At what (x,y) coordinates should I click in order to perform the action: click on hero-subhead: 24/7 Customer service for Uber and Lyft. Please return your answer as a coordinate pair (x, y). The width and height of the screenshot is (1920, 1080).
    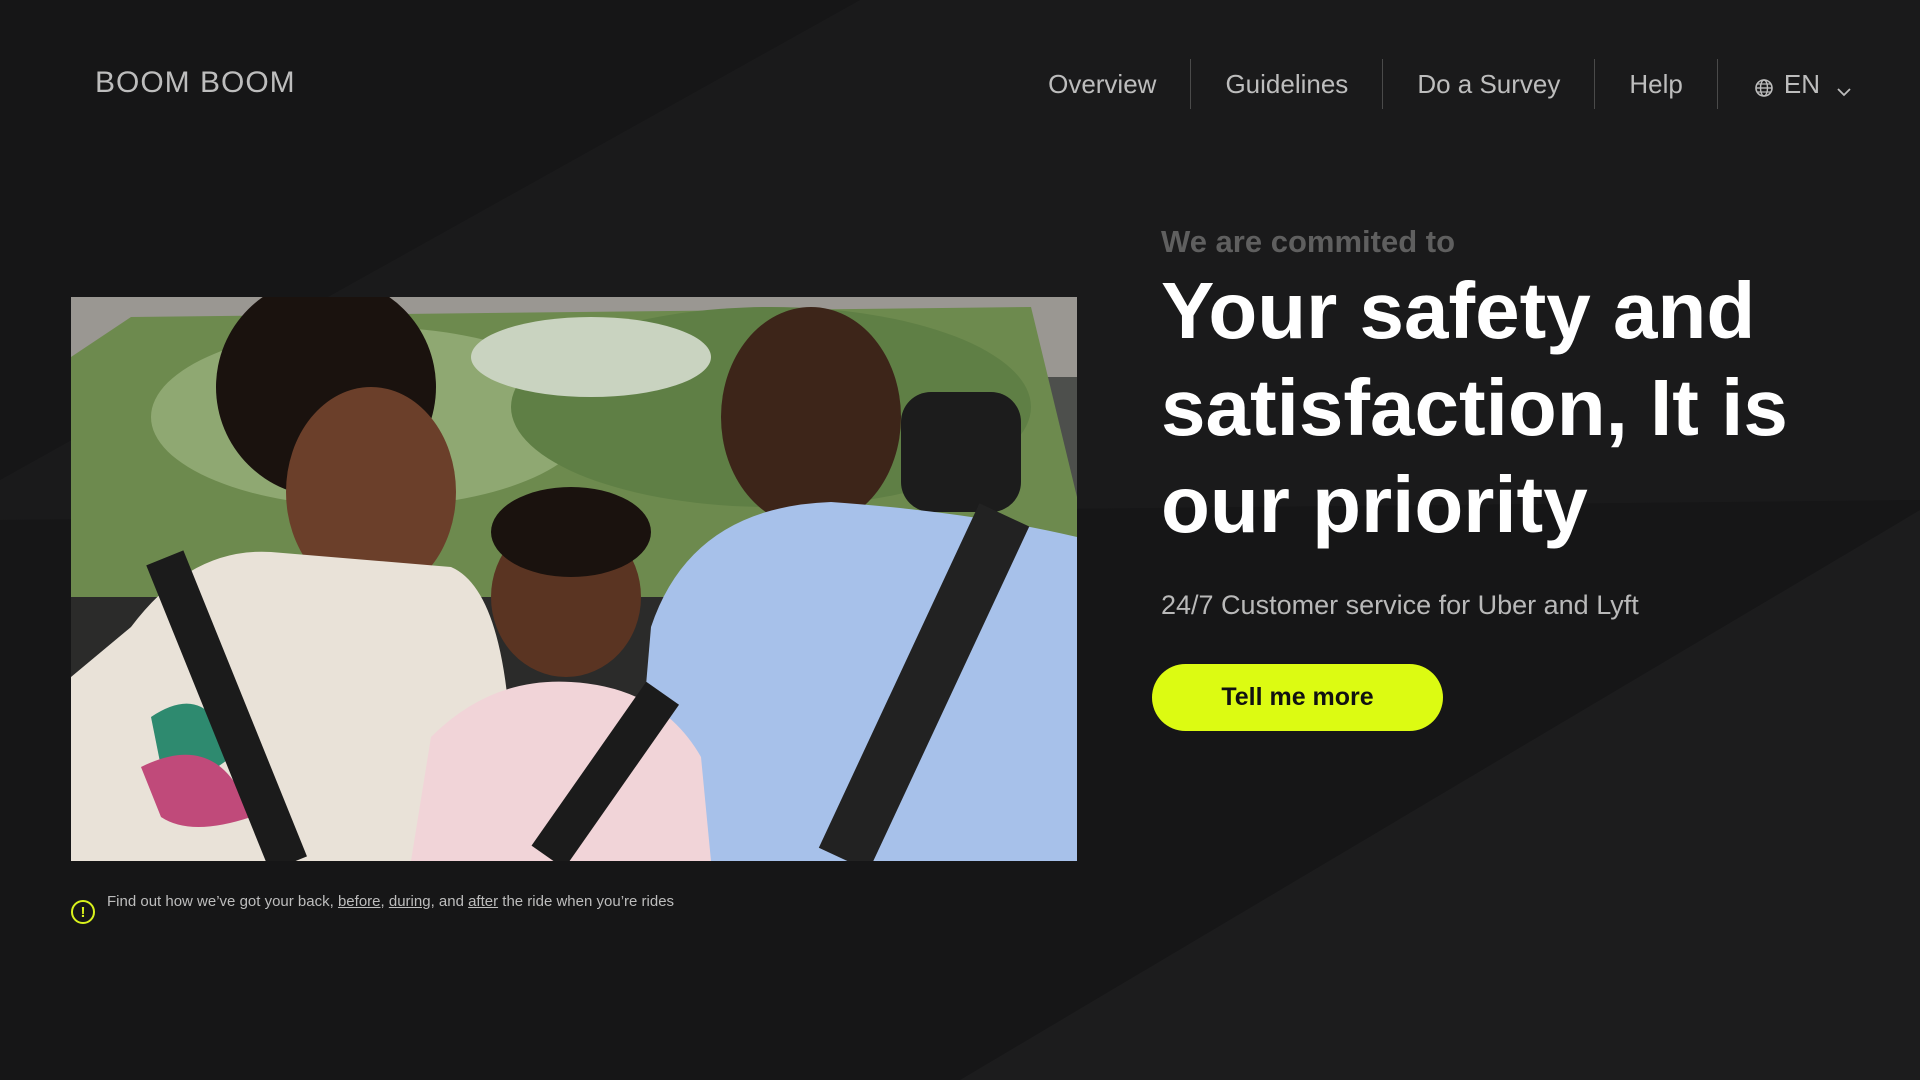
    Looking at the image, I should click on (1400, 605).